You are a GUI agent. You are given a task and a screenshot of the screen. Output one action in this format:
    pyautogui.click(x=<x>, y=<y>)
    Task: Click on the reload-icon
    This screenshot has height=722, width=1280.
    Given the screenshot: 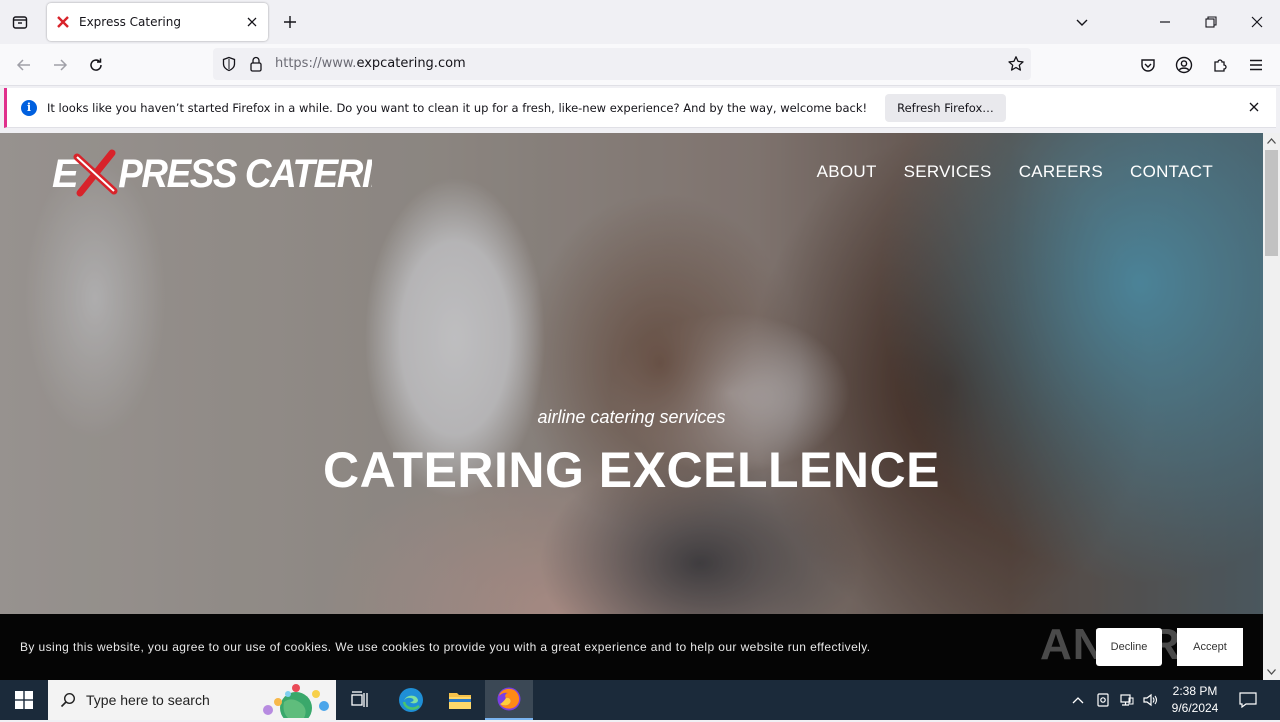 What is the action you would take?
    pyautogui.click(x=96, y=64)
    